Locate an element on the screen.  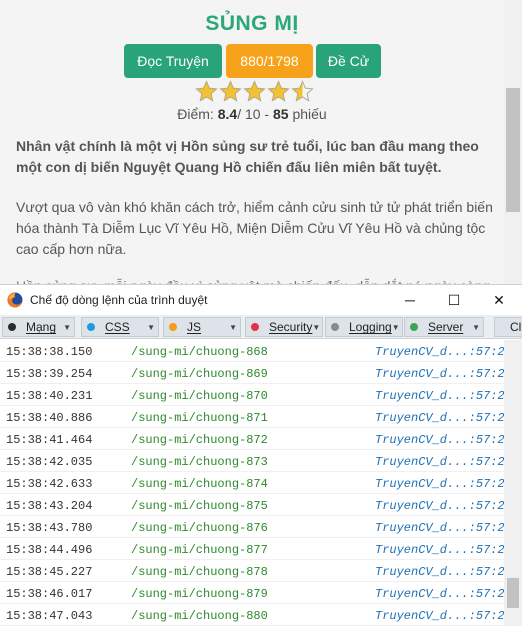
filter-label: Server is located at coordinates (446, 327).